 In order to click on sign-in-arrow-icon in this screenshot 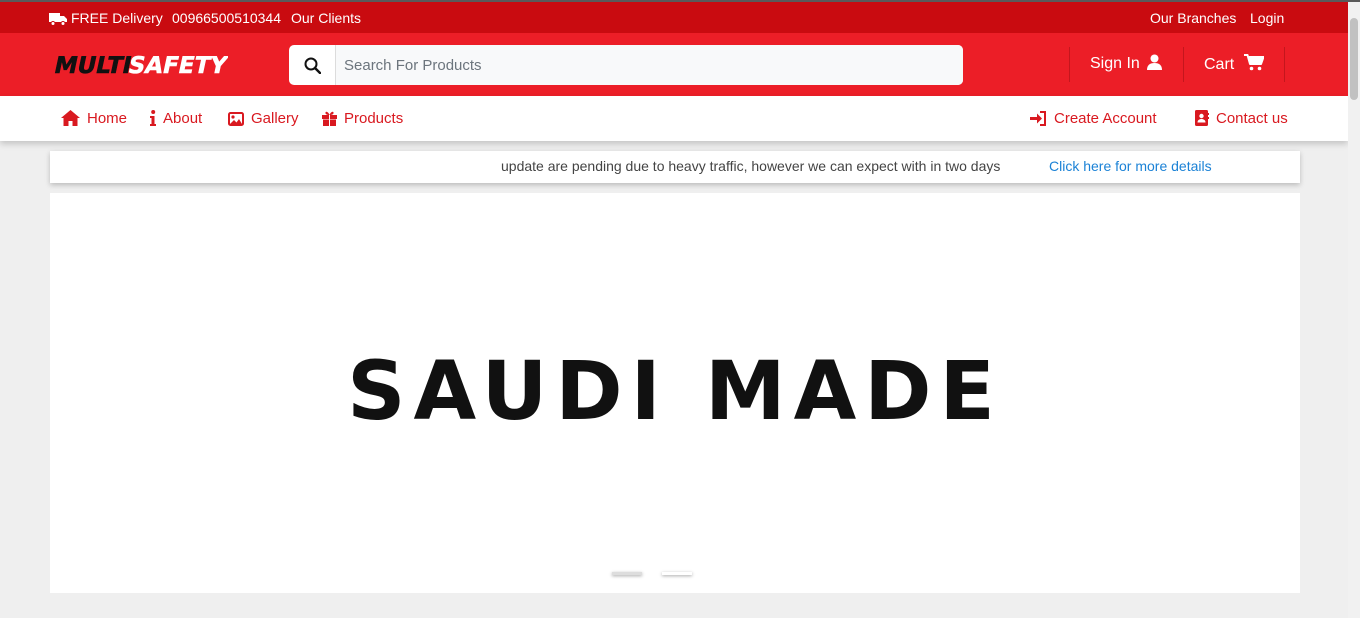, I will do `click(1038, 118)`.